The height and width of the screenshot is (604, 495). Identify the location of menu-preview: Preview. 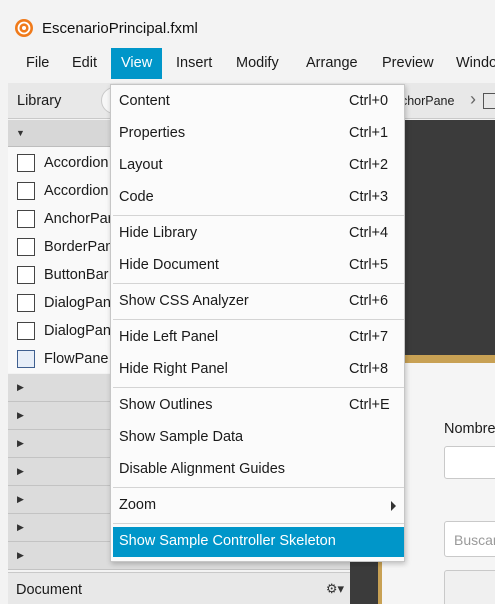
(408, 63).